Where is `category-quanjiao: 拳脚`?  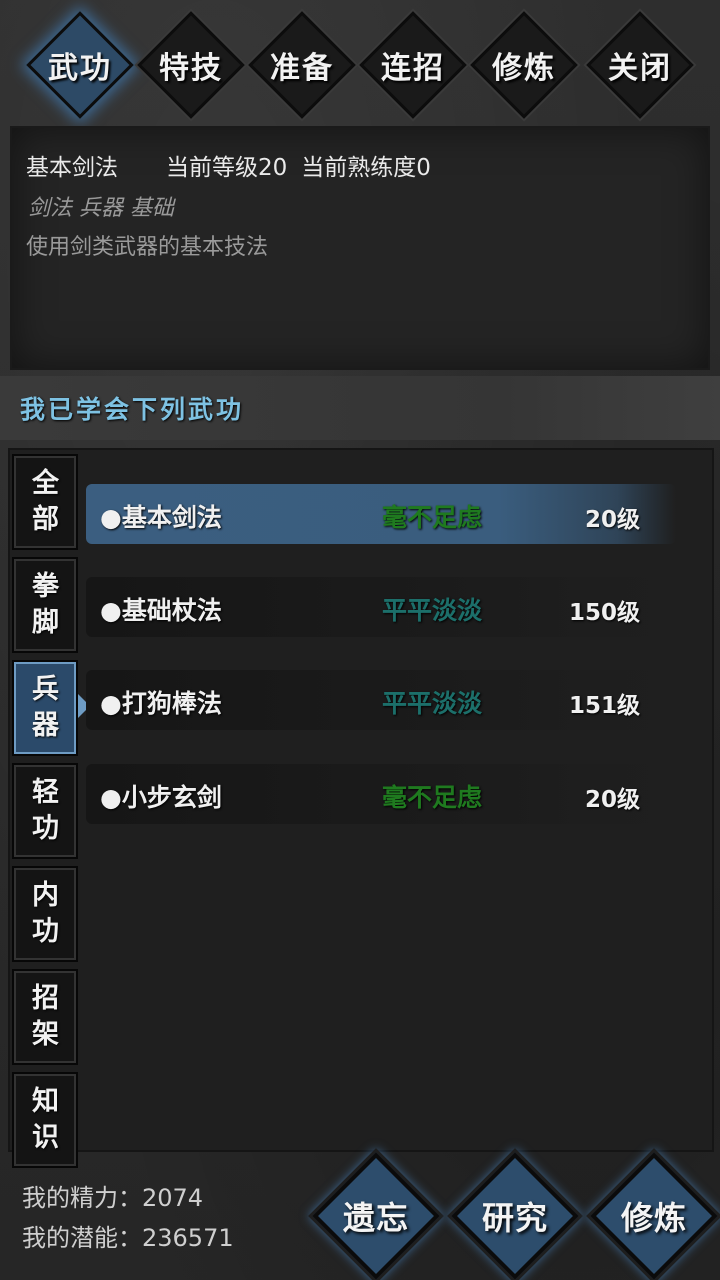
category-quanjiao: 拳脚 is located at coordinates (45, 605).